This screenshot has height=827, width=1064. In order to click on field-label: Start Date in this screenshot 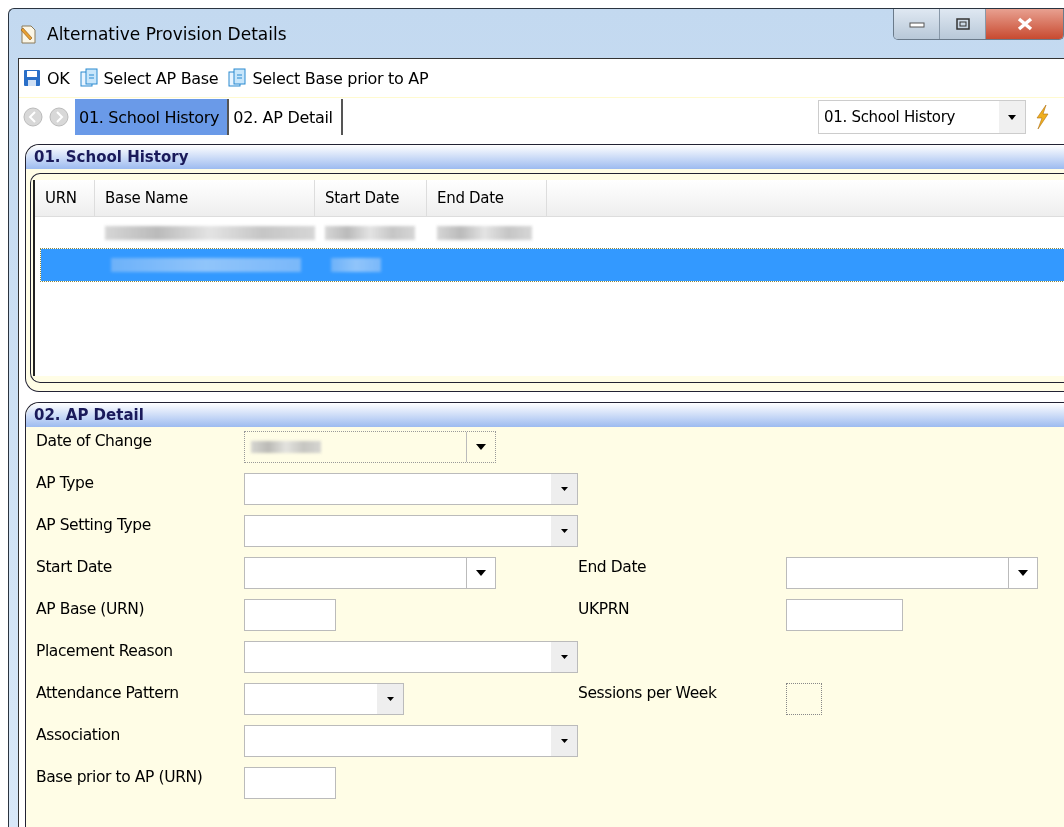, I will do `click(74, 566)`.